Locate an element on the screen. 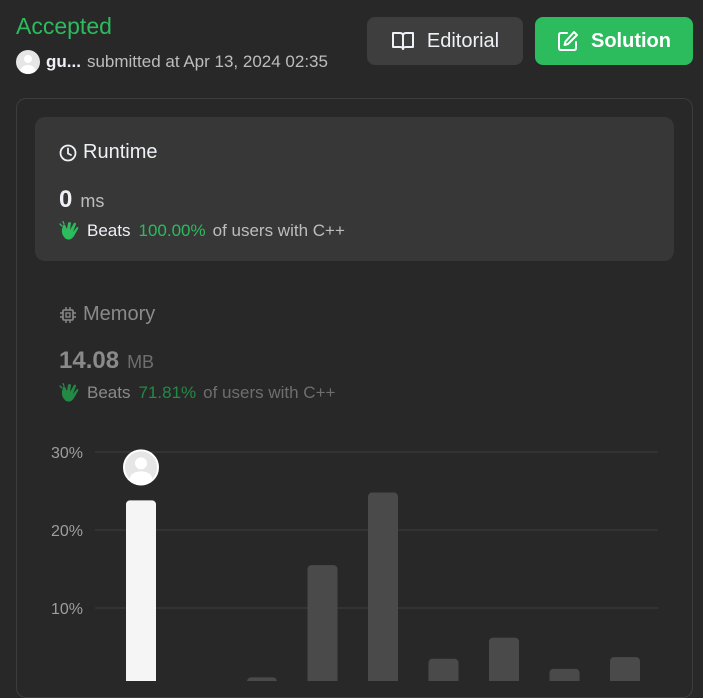  user-avatar-marker is located at coordinates (141, 467).